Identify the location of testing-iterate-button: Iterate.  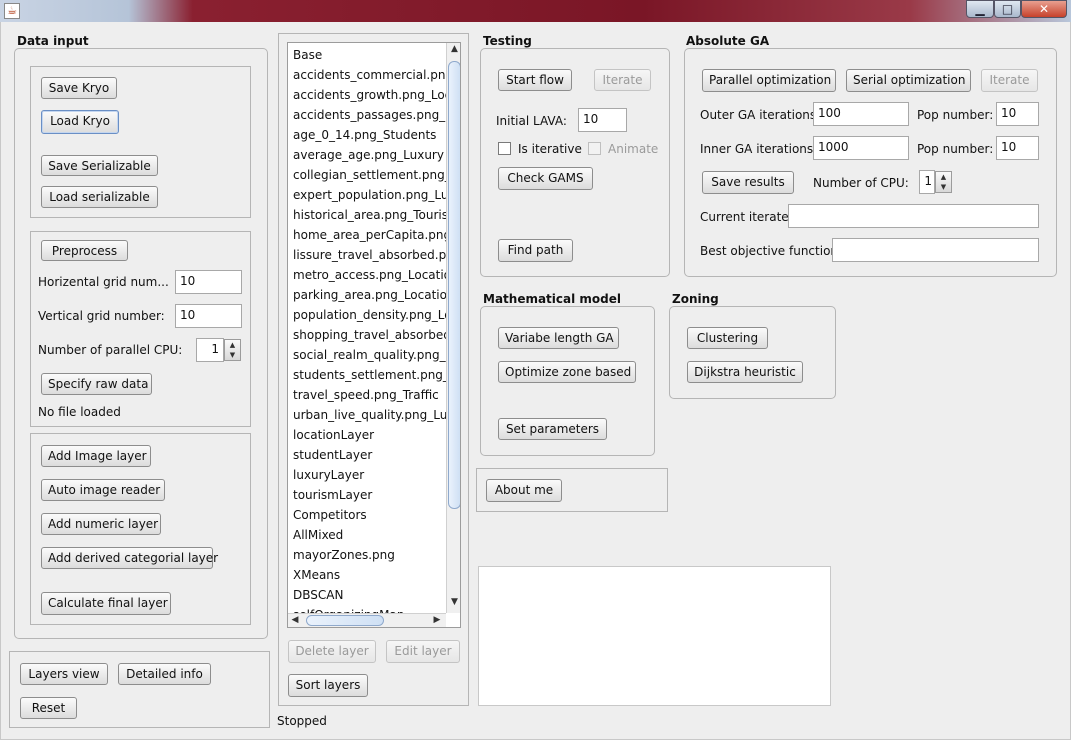
(622, 80).